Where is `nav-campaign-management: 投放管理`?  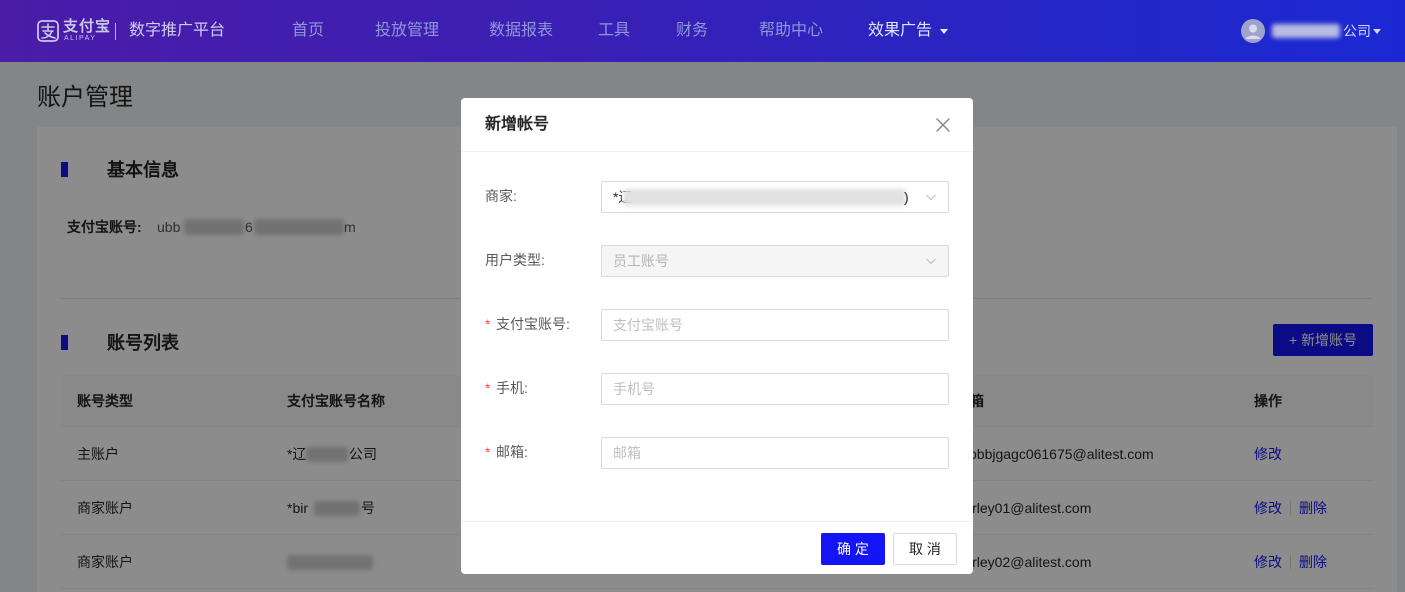 nav-campaign-management: 投放管理 is located at coordinates (407, 31).